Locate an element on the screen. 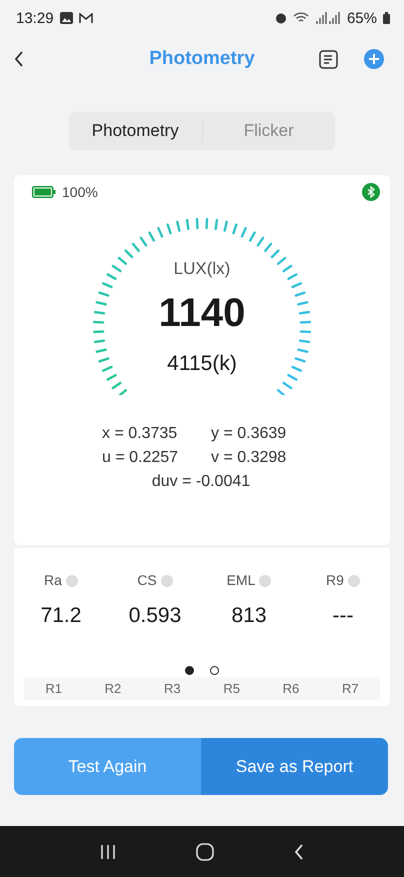 This screenshot has width=404, height=877. page-title: Photometry is located at coordinates (202, 59).